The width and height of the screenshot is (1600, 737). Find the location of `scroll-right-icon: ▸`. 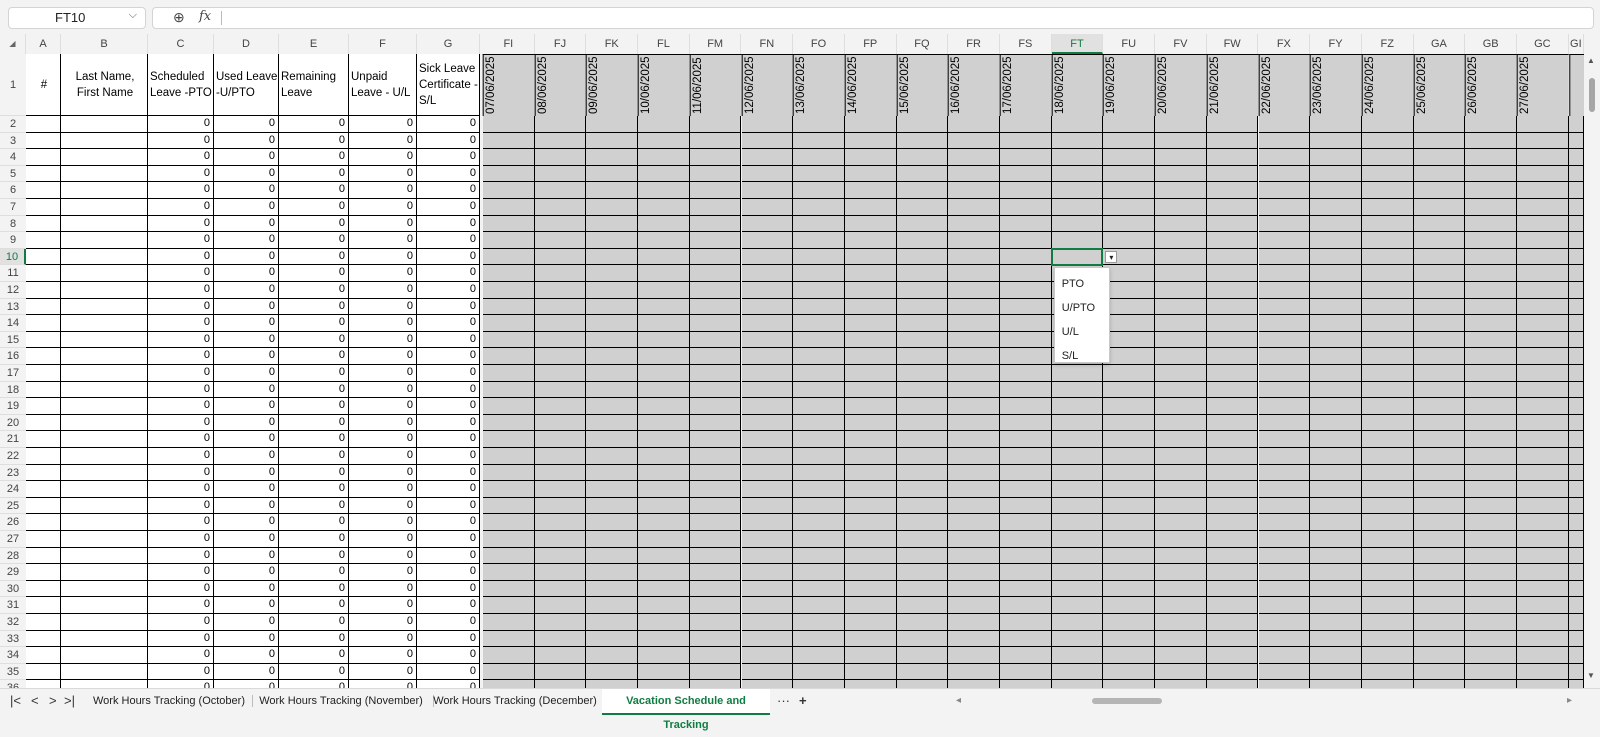

scroll-right-icon: ▸ is located at coordinates (1569, 700).